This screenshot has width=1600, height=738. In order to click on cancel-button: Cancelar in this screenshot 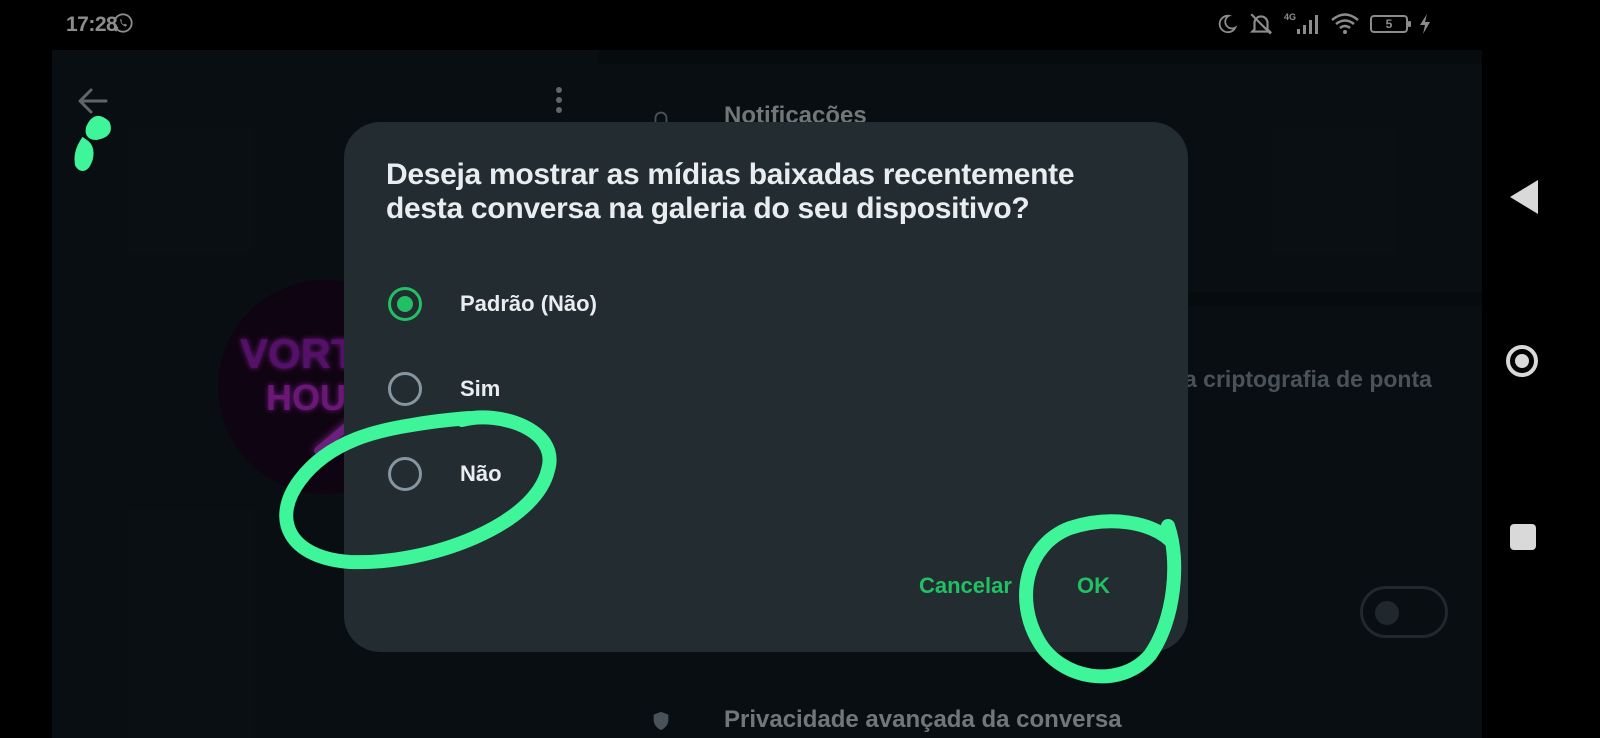, I will do `click(965, 586)`.